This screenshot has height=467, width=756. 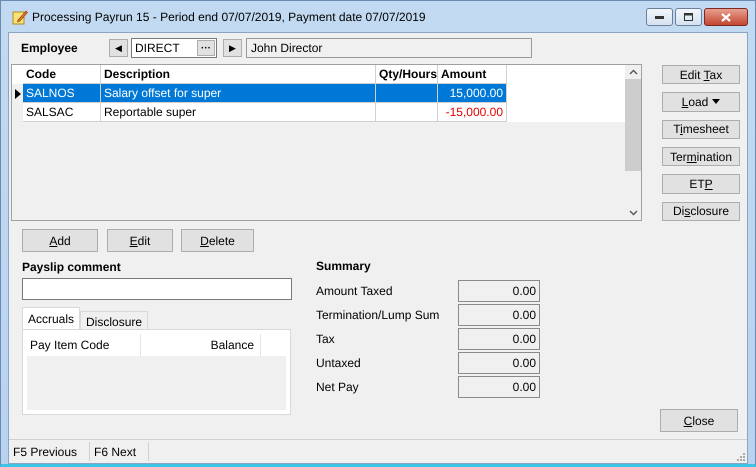 I want to click on status-item: F5 Previous, so click(x=49, y=451).